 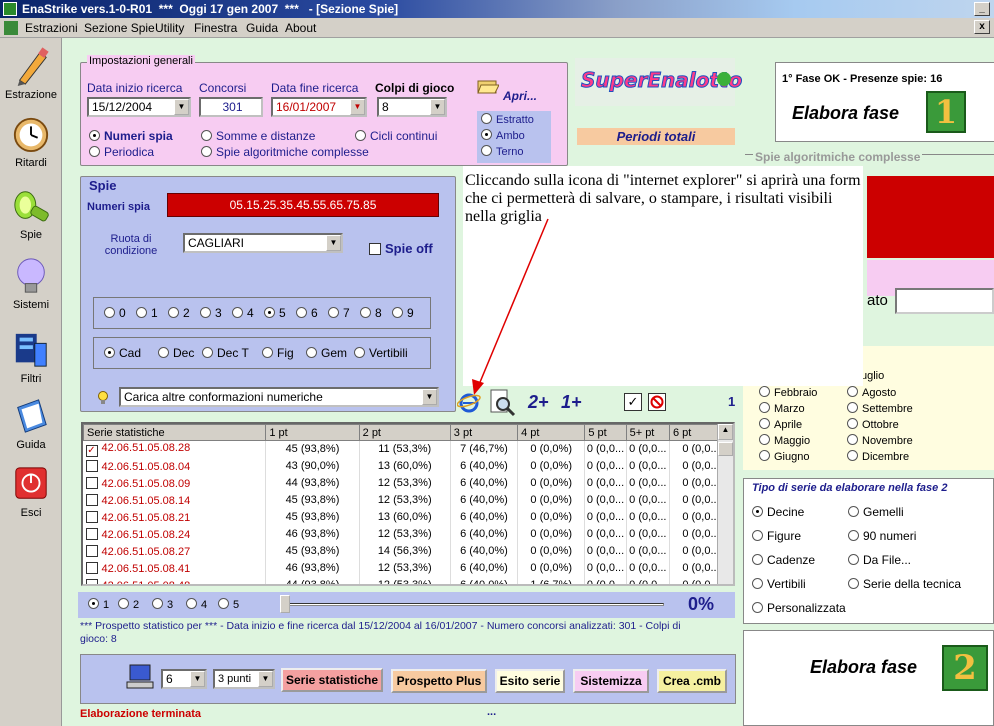 What do you see at coordinates (131, 136) in the screenshot?
I see `mode-numeri-spia: Numeri spia` at bounding box center [131, 136].